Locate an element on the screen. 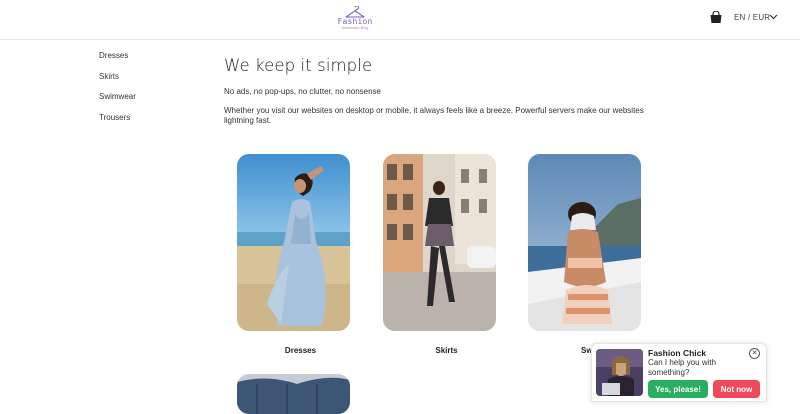  trousers-photo is located at coordinates (293, 394).